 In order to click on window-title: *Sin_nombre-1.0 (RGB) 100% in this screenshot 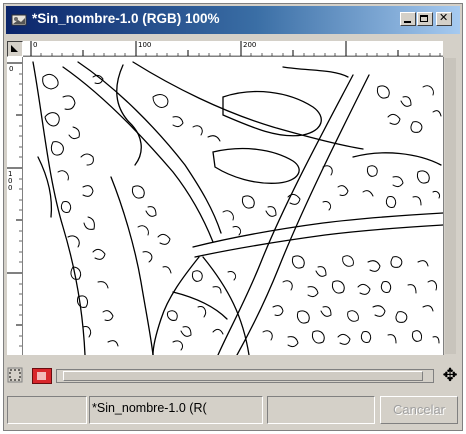, I will do `click(126, 18)`.